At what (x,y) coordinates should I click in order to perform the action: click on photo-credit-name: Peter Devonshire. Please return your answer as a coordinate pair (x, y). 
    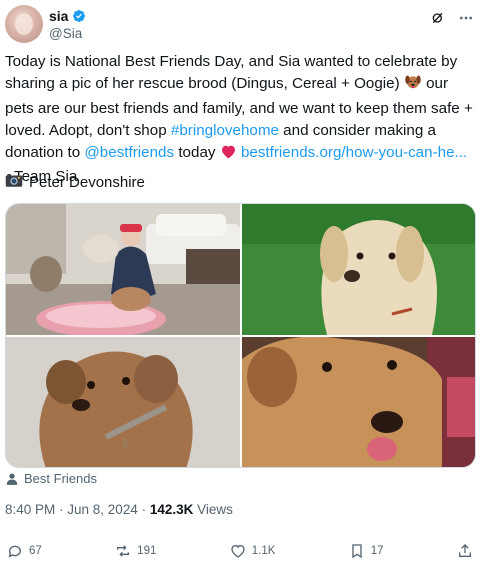
    Looking at the image, I should click on (87, 182).